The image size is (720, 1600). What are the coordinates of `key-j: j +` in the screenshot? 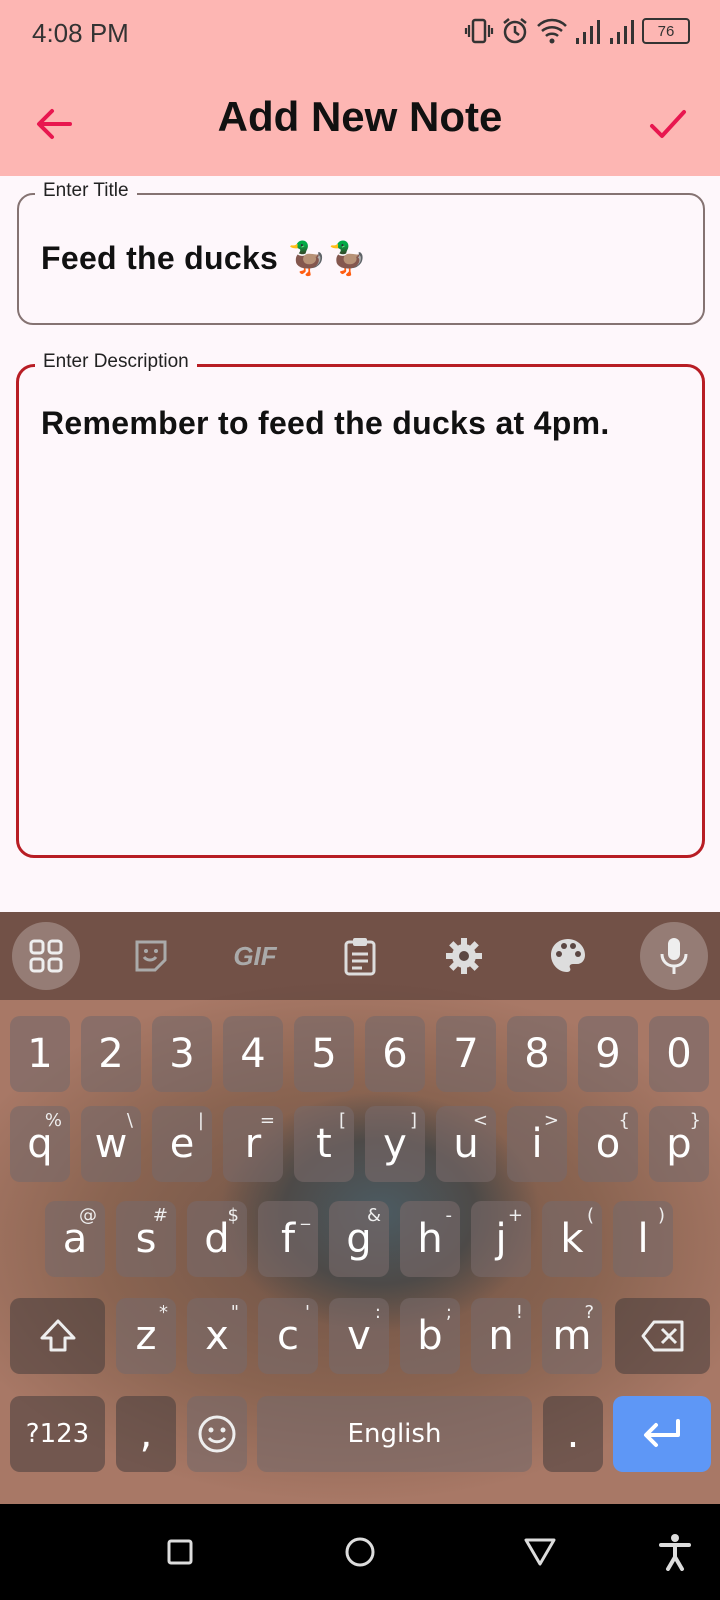 It's located at (501, 1239).